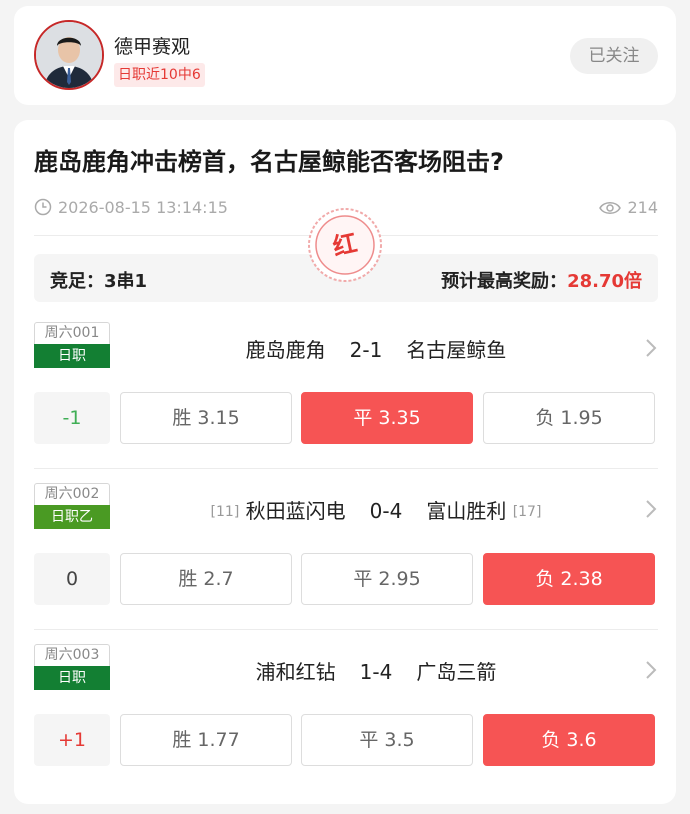  Describe the element at coordinates (295, 511) in the screenshot. I see `home-team: 秋田蓝闪电` at that location.